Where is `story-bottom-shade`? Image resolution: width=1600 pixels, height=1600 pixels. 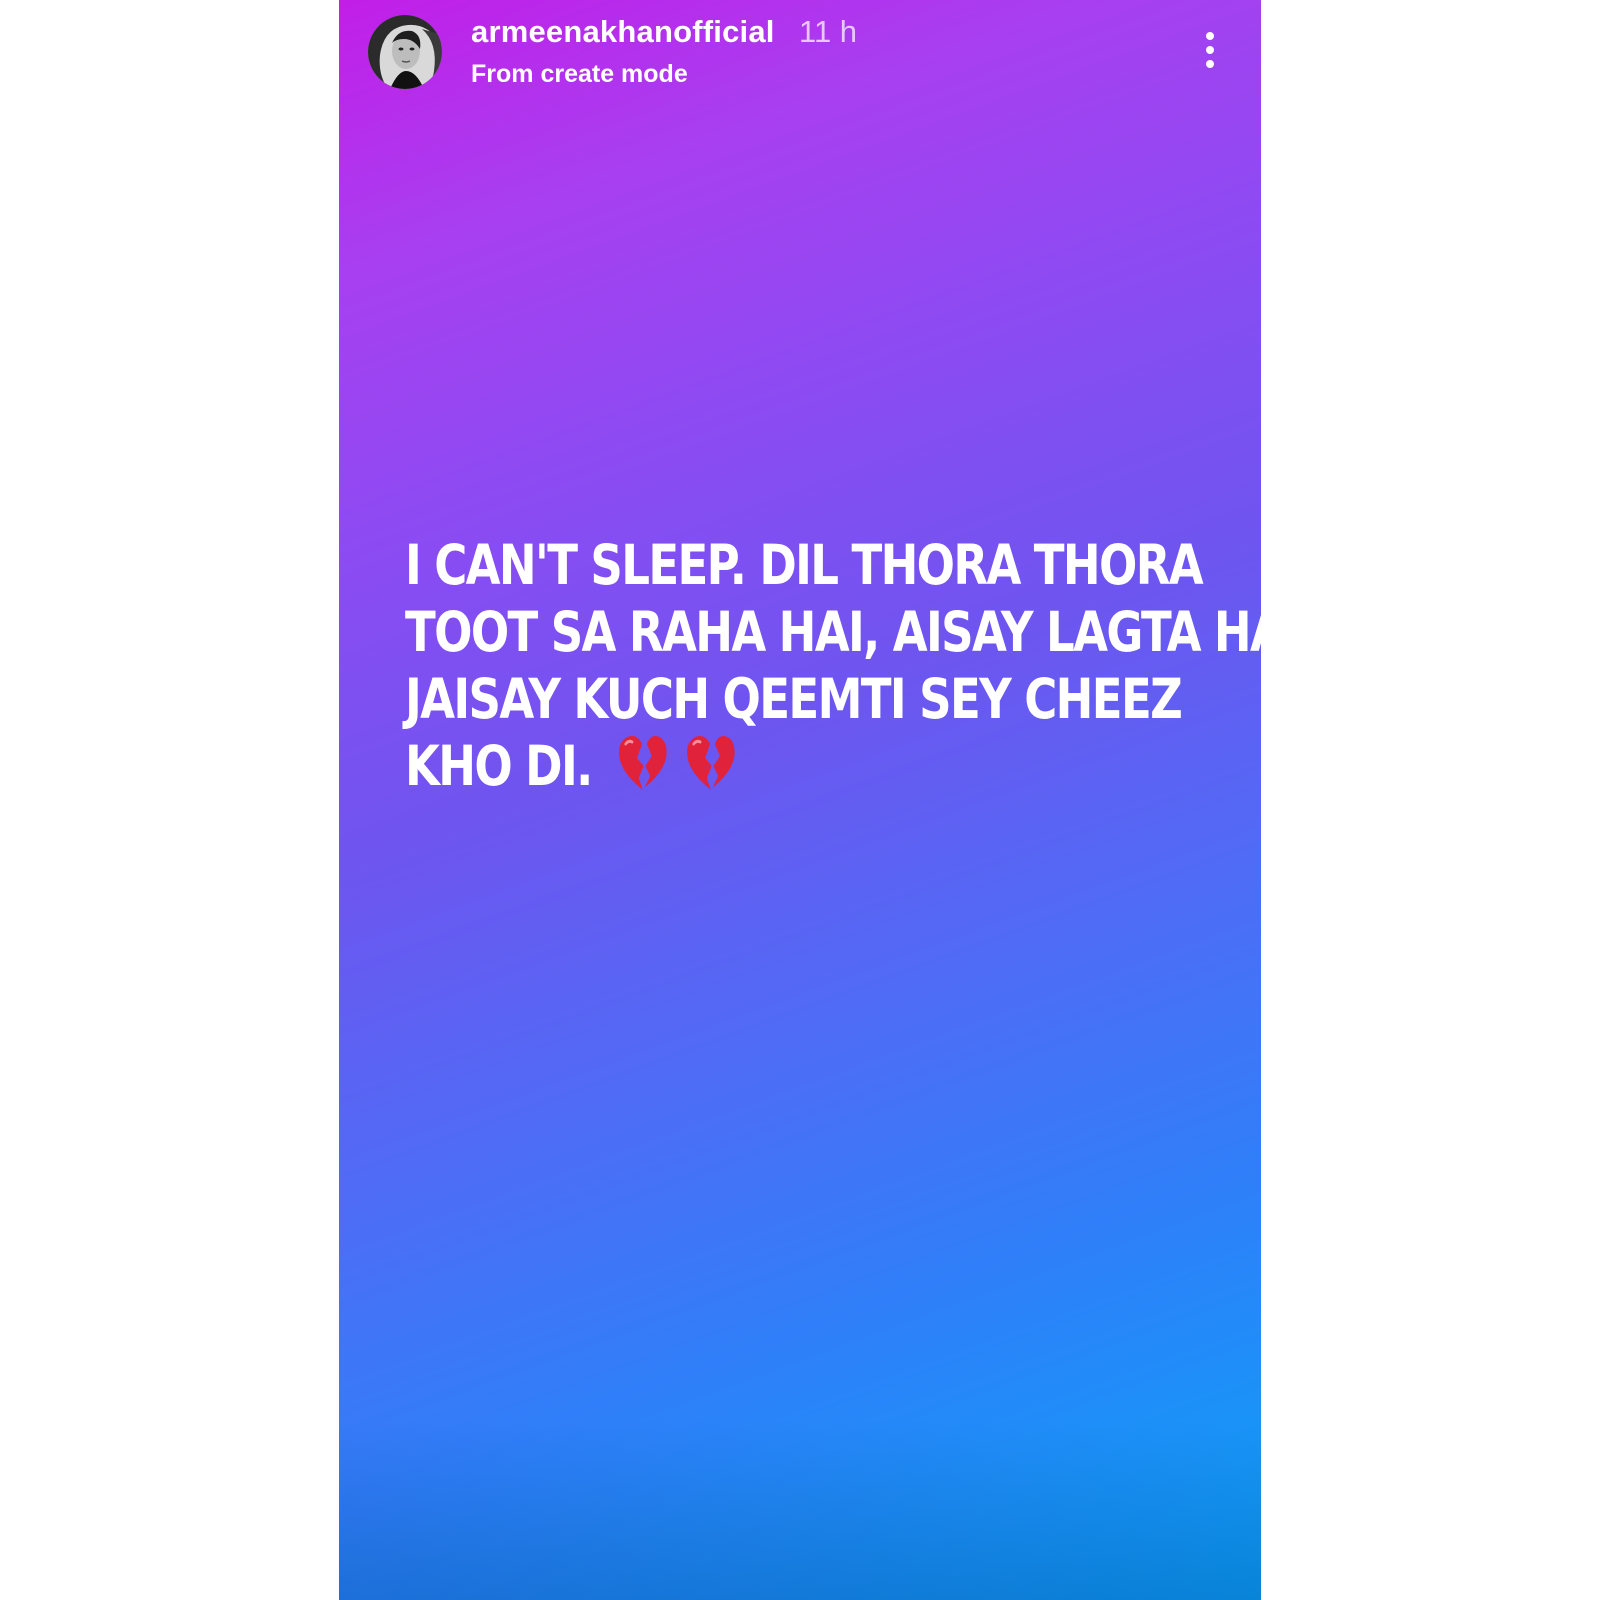
story-bottom-shade is located at coordinates (800, 1510).